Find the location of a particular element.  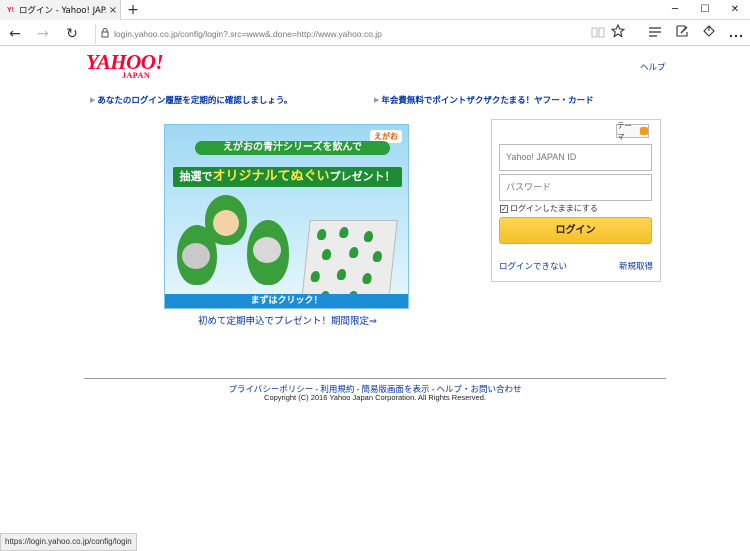

yahoo-id-input: Yahoo! JAPAN ID is located at coordinates (575, 157).